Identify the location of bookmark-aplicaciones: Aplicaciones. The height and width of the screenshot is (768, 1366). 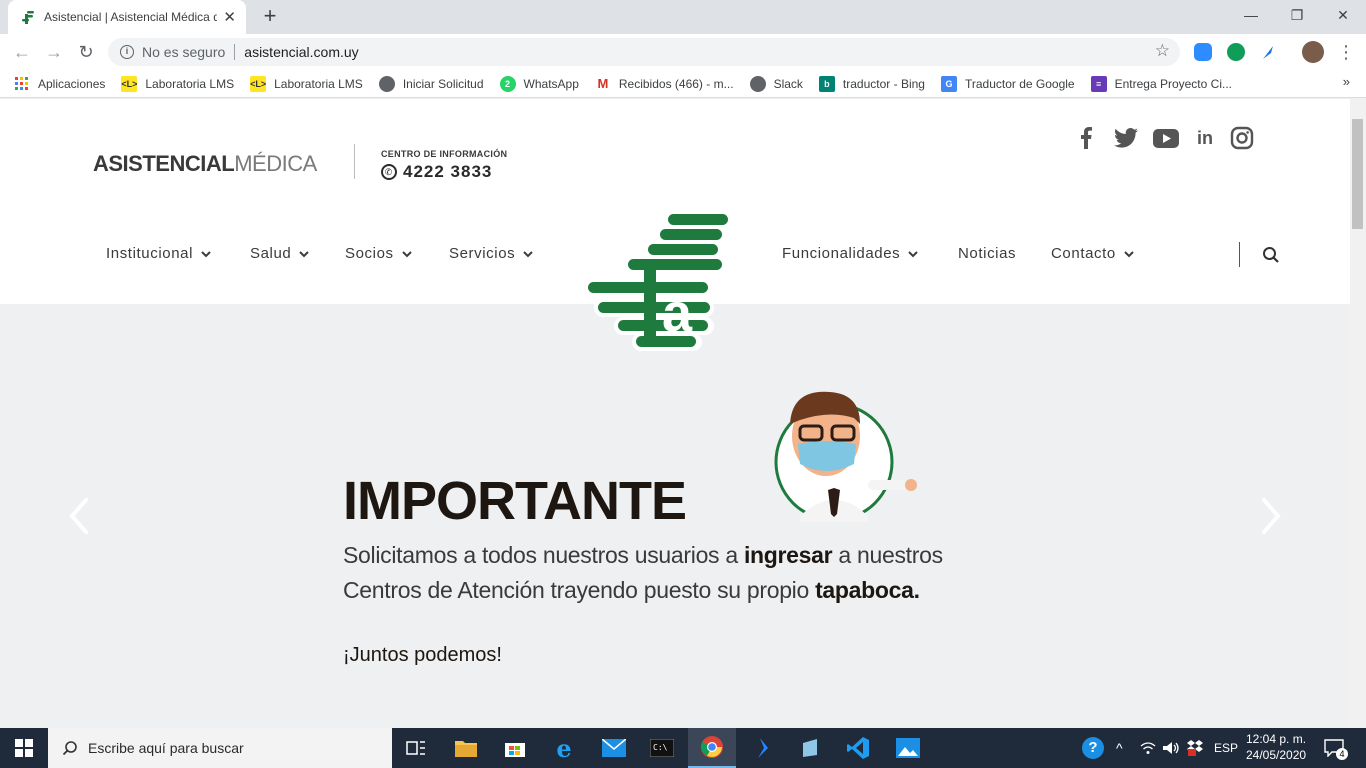
(59, 84).